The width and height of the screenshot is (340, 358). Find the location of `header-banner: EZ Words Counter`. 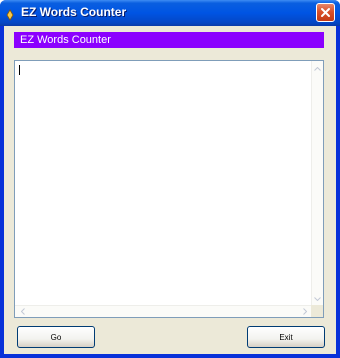

header-banner: EZ Words Counter is located at coordinates (169, 40).